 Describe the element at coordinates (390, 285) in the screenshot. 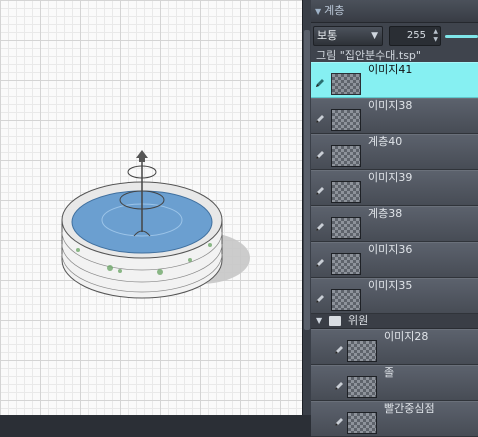

I see `layer-name: 이미지35` at that location.